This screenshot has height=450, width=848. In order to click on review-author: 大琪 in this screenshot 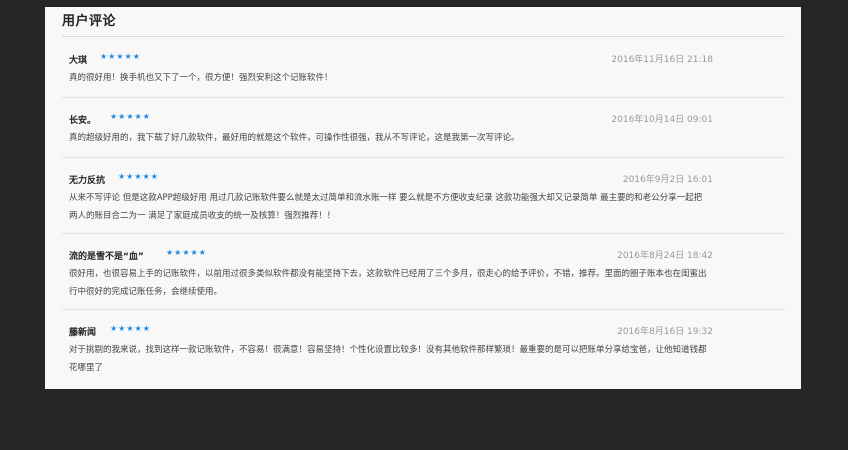, I will do `click(78, 61)`.